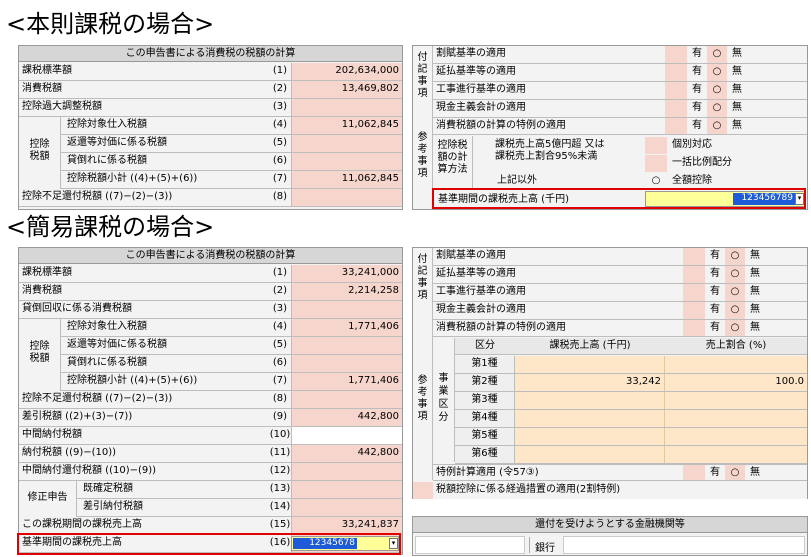 This screenshot has height=557, width=811. Describe the element at coordinates (210, 274) in the screenshot. I see `calc-row: 課税標準額 (1) 33,241,000` at that location.